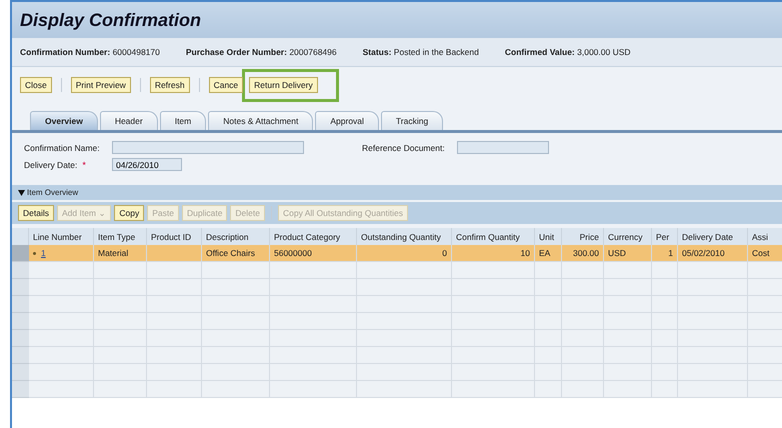  Describe the element at coordinates (183, 120) in the screenshot. I see `tab: Item` at that location.